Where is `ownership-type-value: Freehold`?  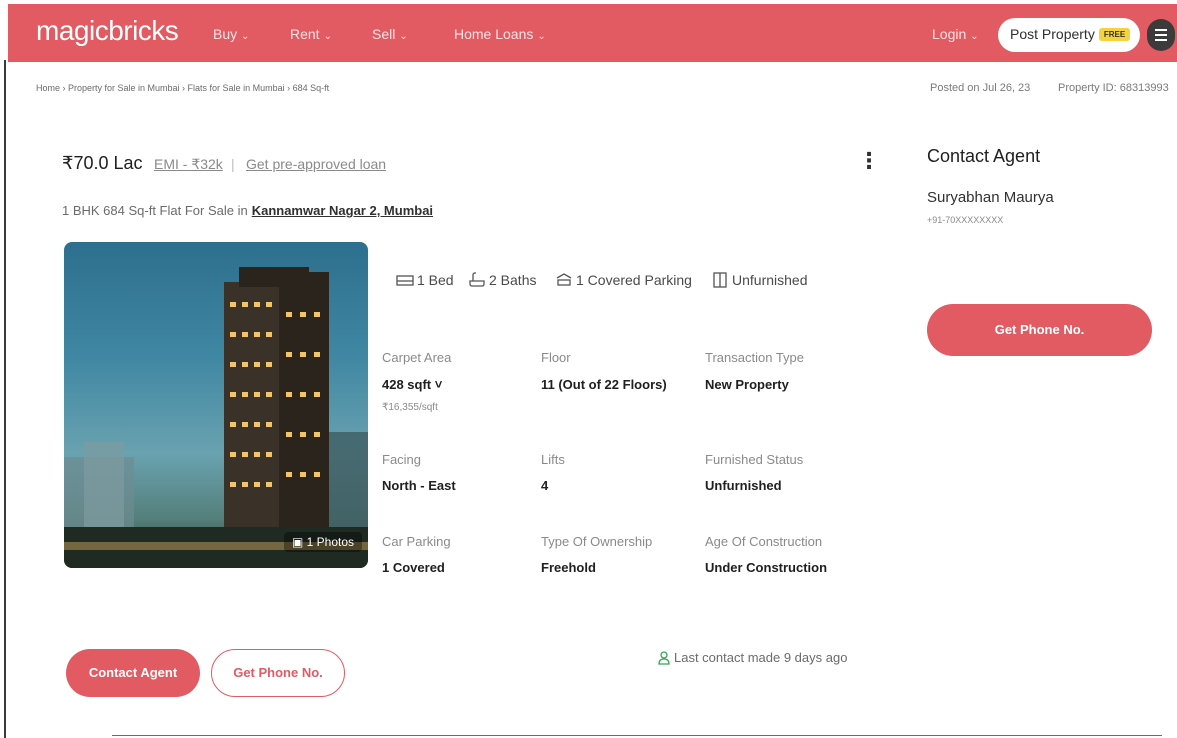 ownership-type-value: Freehold is located at coordinates (568, 567).